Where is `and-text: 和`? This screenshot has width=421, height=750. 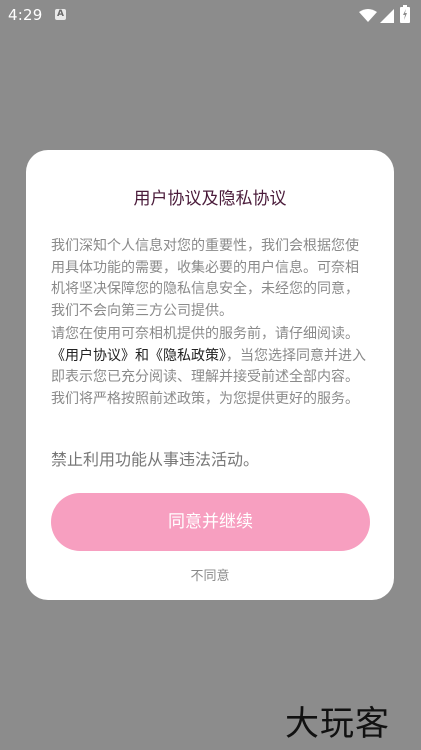 and-text: 和 is located at coordinates (142, 355).